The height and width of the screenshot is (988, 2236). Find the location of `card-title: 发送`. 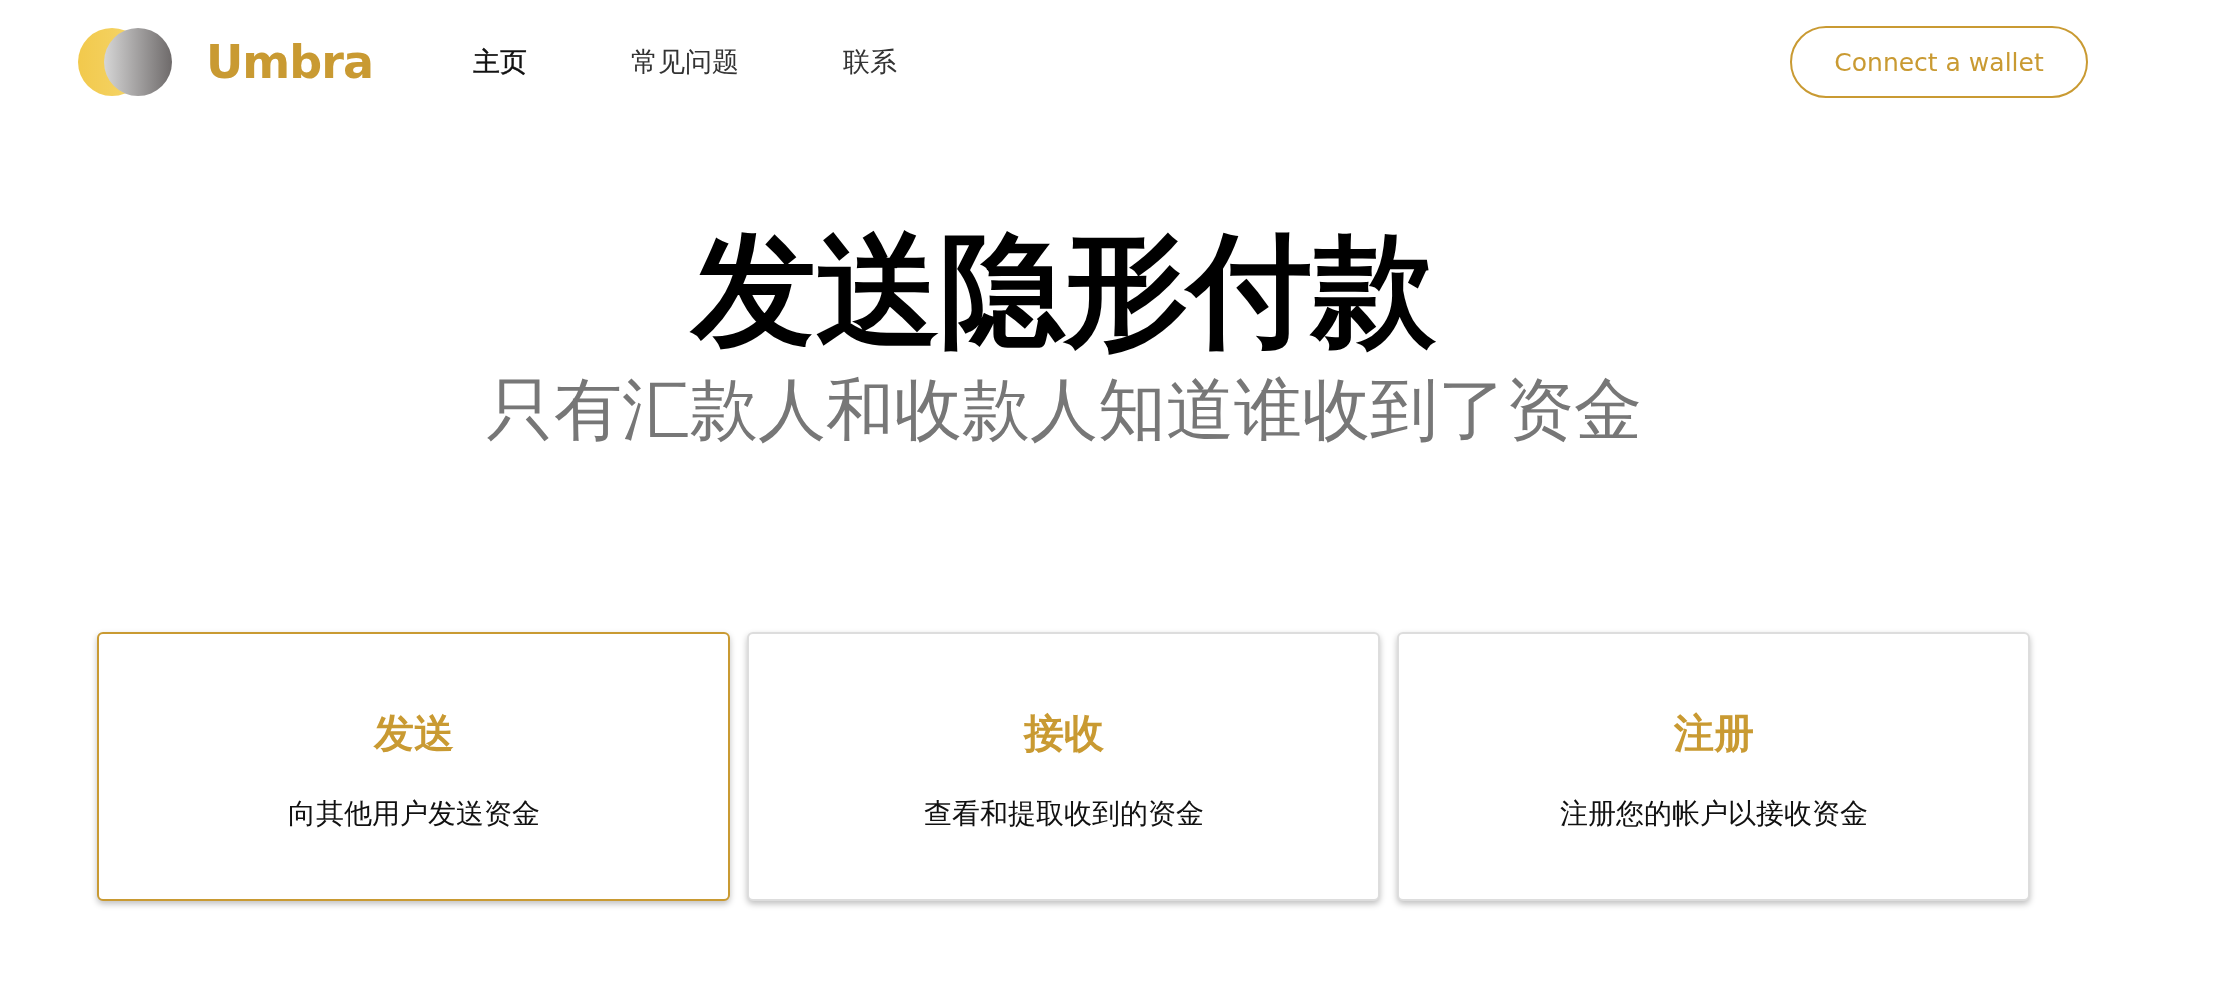

card-title: 发送 is located at coordinates (413, 733).